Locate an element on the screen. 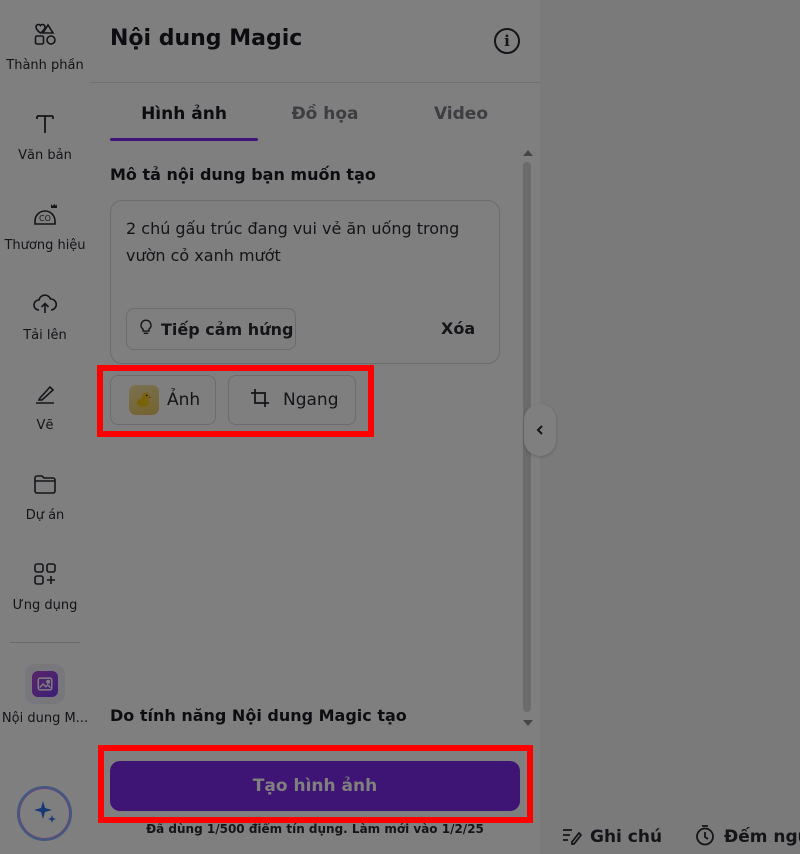 The height and width of the screenshot is (854, 800). rail-item-elements: Thành phần is located at coordinates (45, 45).